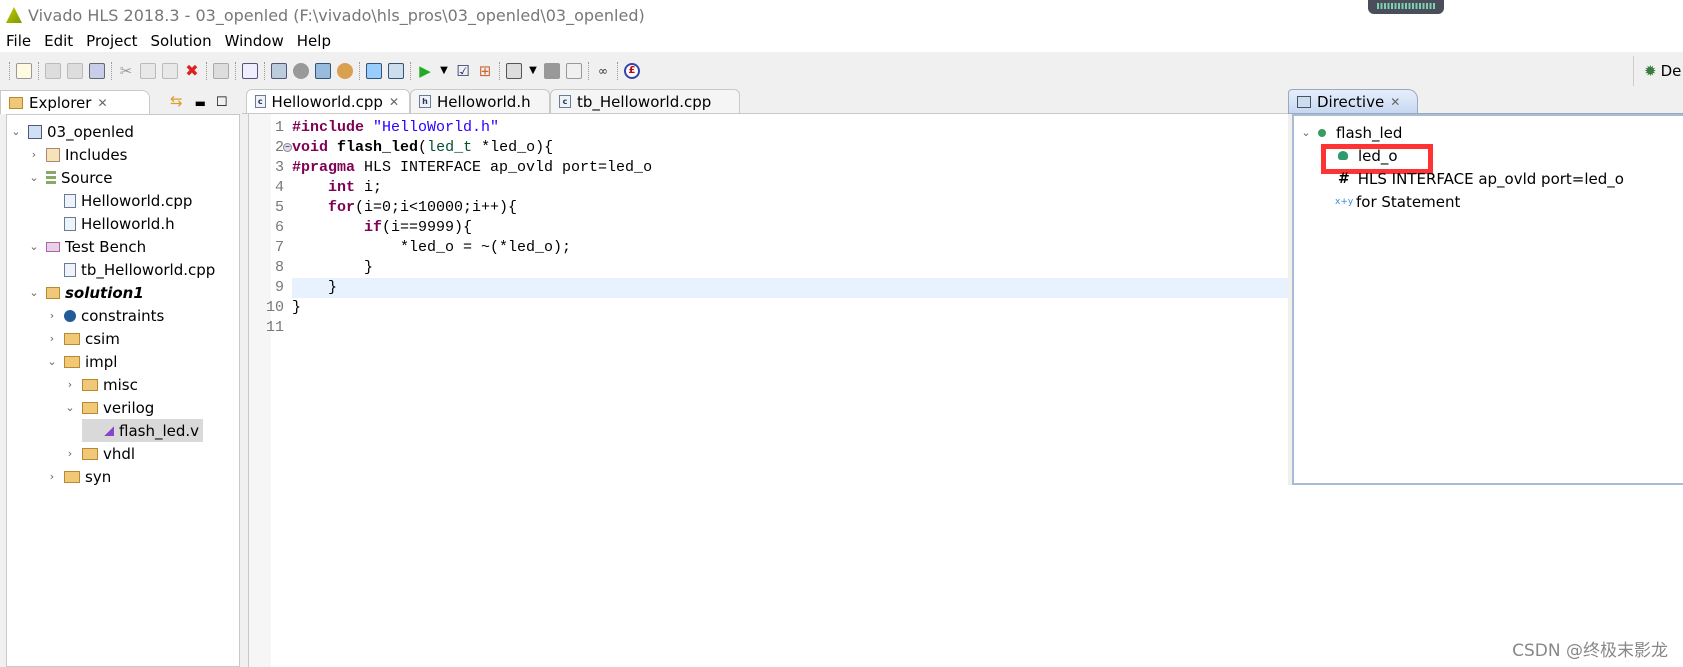  Describe the element at coordinates (170, 71) in the screenshot. I see `paste-icon` at that location.